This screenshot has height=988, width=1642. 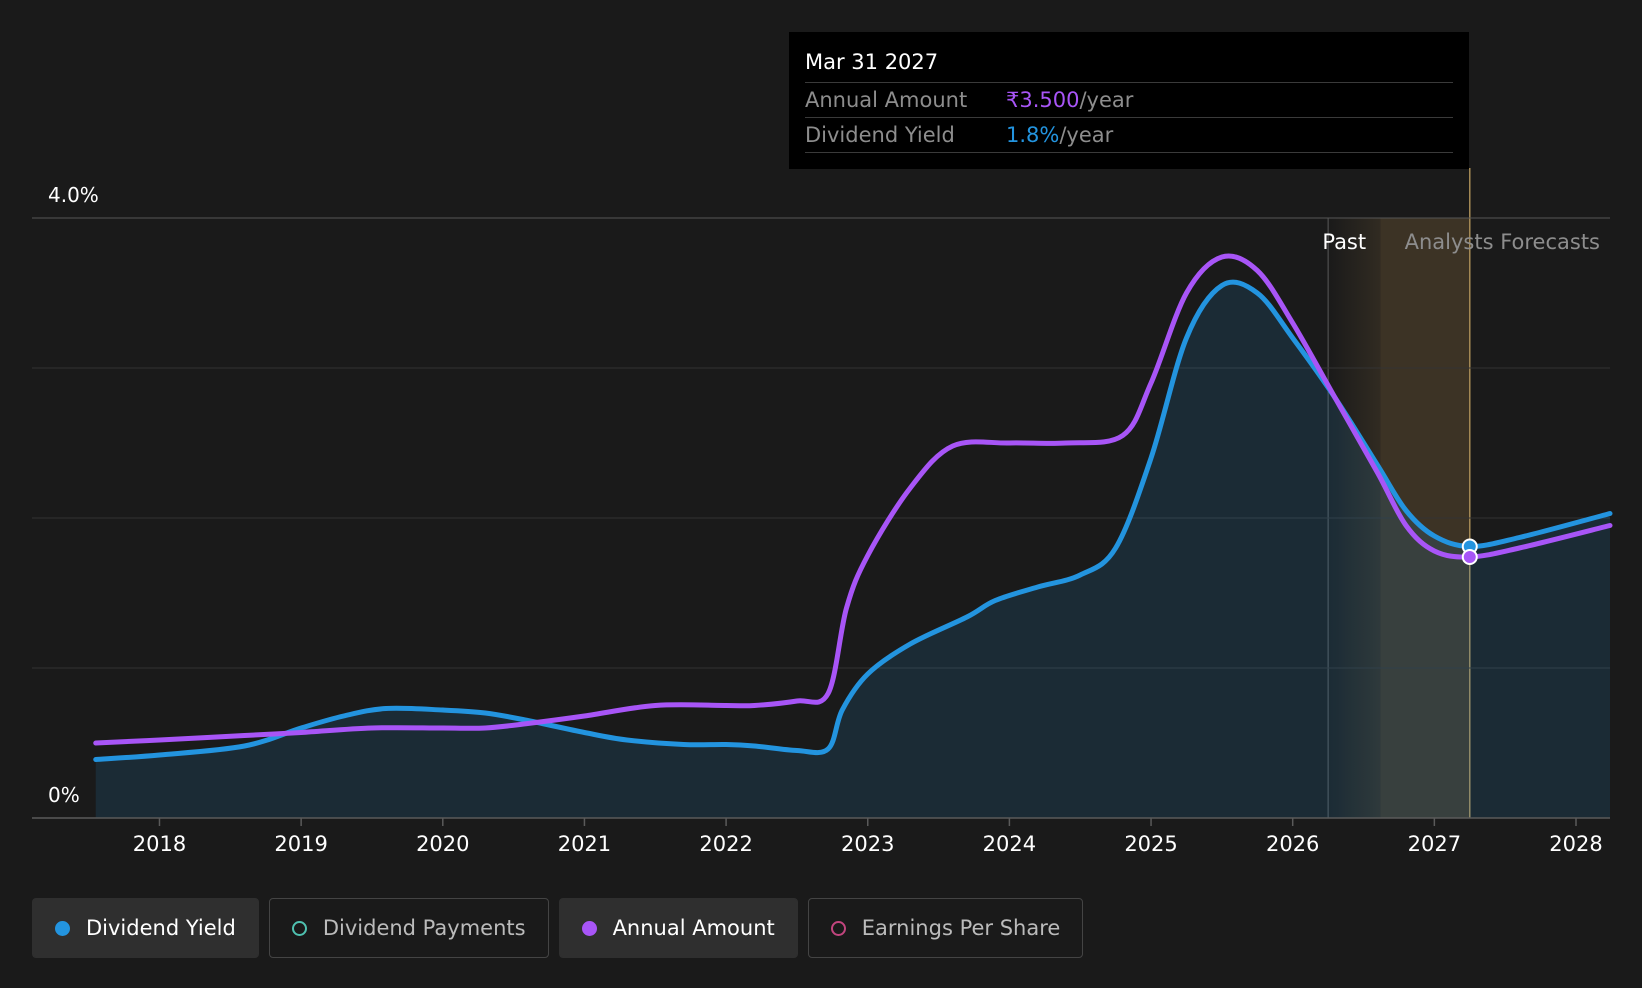 What do you see at coordinates (1434, 844) in the screenshot?
I see `x-tick-label: 2027` at bounding box center [1434, 844].